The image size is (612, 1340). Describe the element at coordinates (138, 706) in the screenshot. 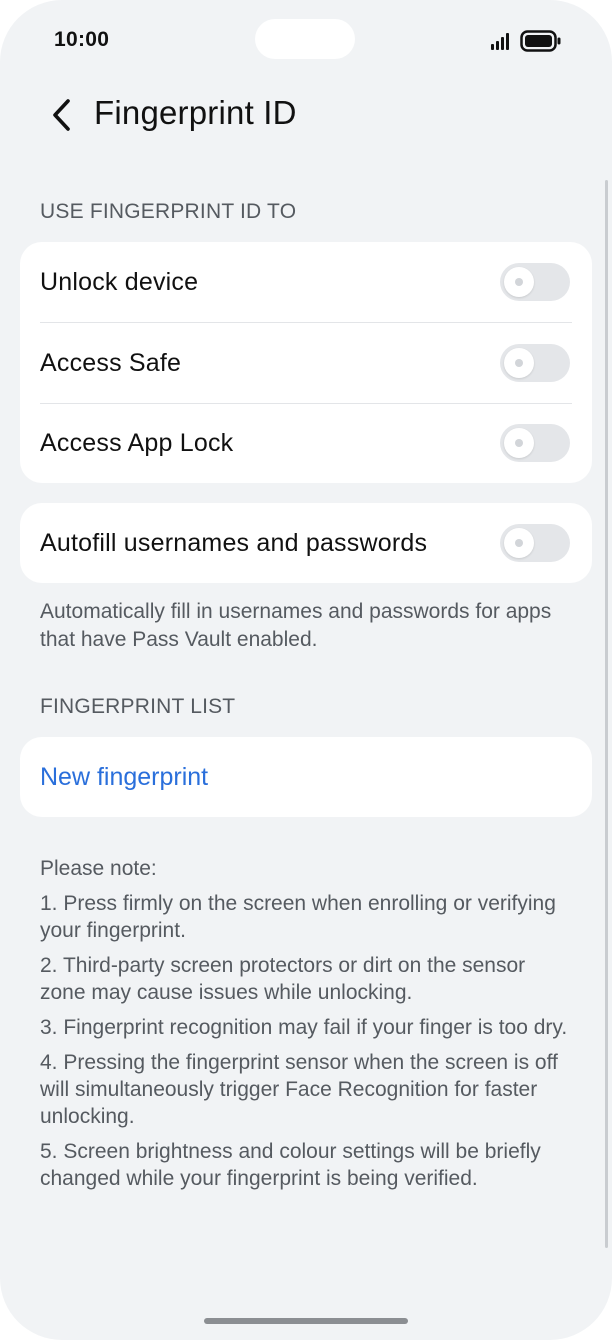

I see `section-header-fingerprint-list: FINGERPRINT LIST` at that location.